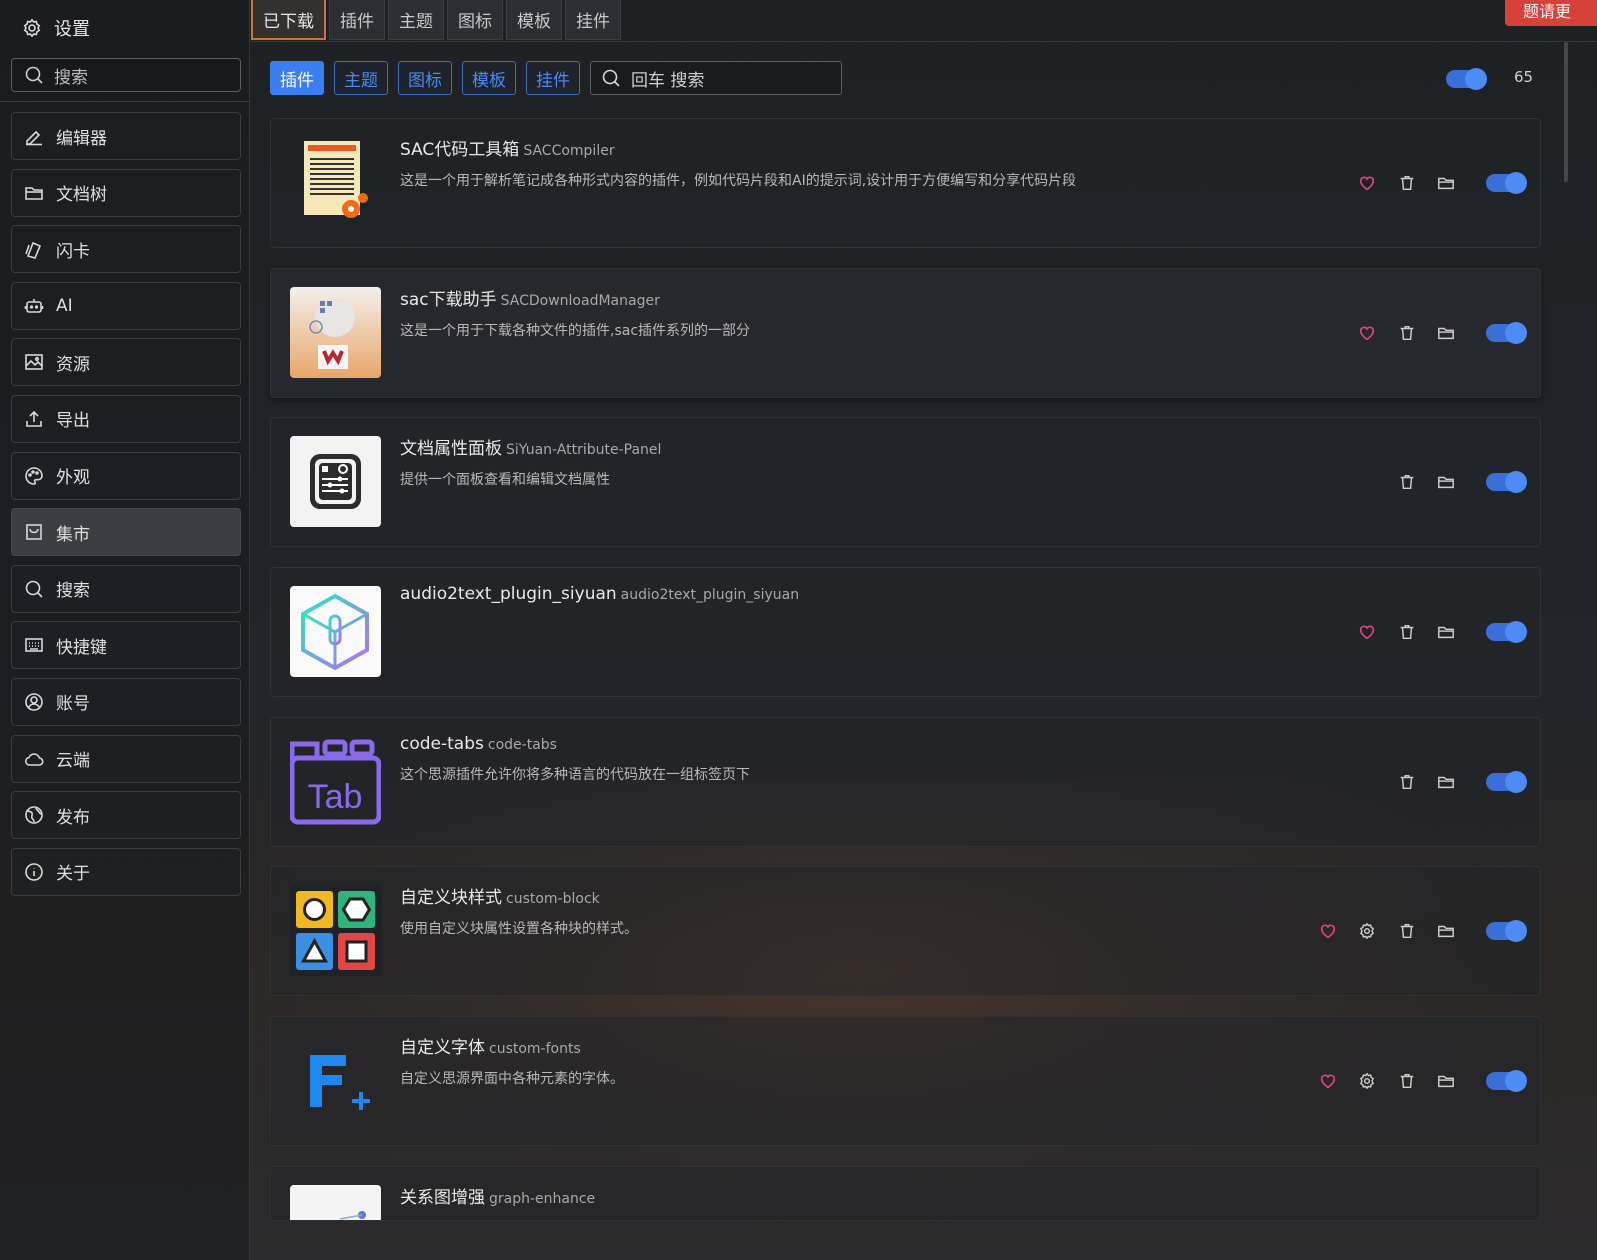 Image resolution: width=1597 pixels, height=1260 pixels. I want to click on sidebar-item-export: 导出, so click(126, 418).